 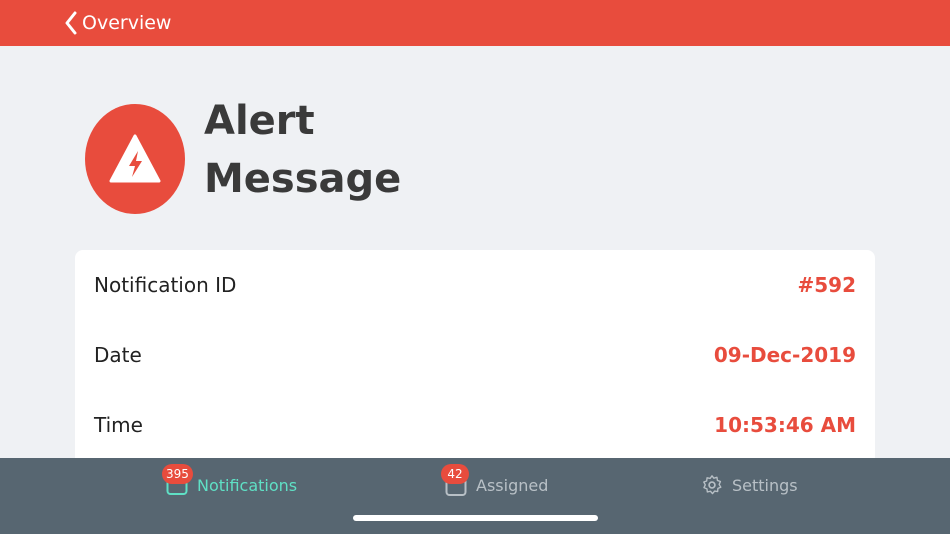 What do you see at coordinates (475, 425) in the screenshot?
I see `detail-row-time: Time 10:53:46 AM` at bounding box center [475, 425].